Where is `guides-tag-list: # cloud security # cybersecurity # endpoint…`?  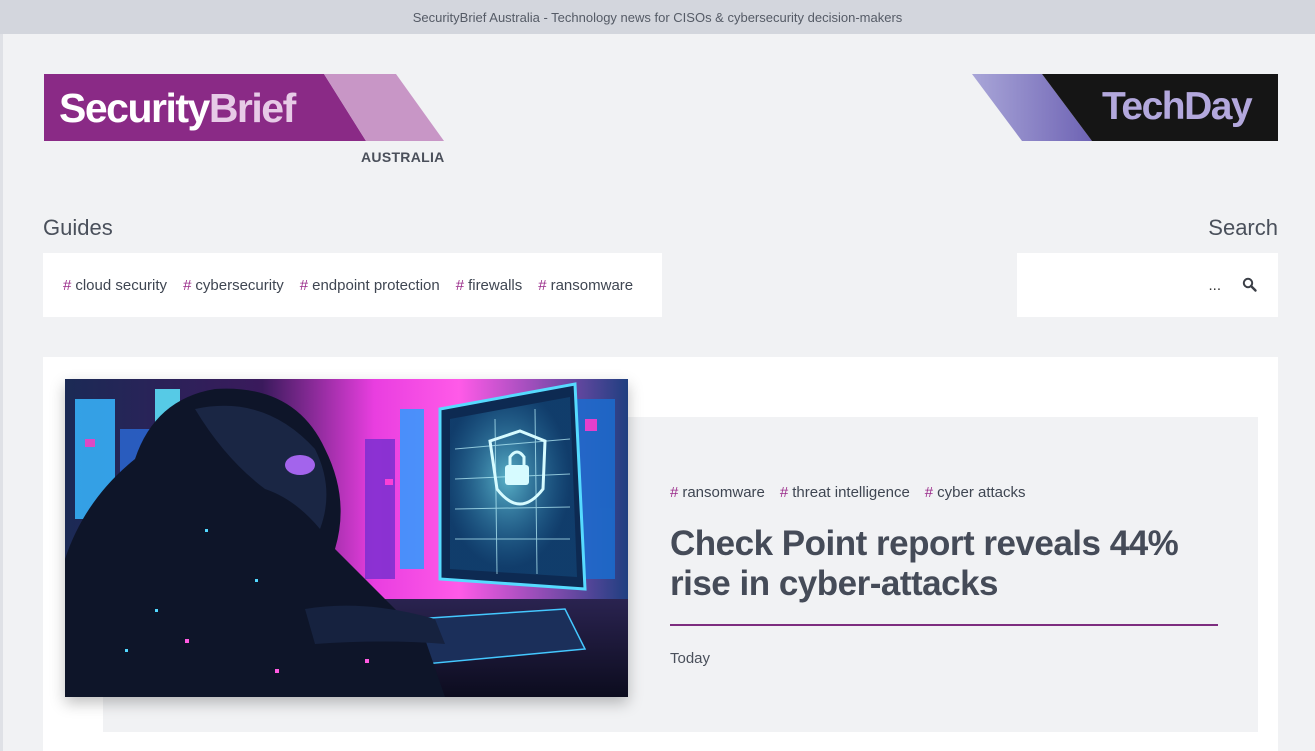 guides-tag-list: # cloud security # cybersecurity # endpoint… is located at coordinates (352, 285).